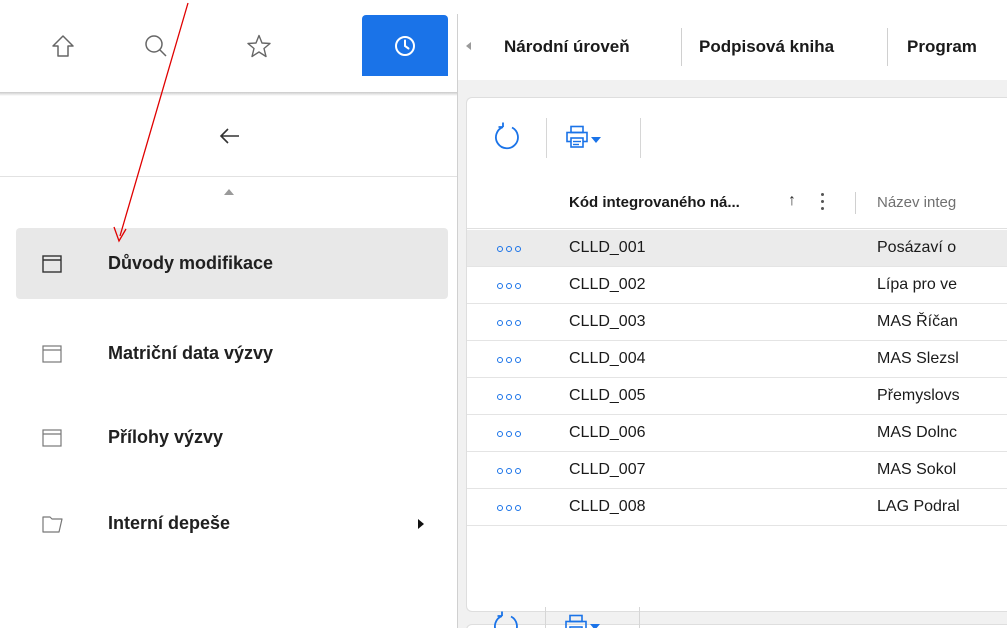  What do you see at coordinates (737, 470) in the screenshot?
I see `table-row: CLLD_007 MAS Sokol` at bounding box center [737, 470].